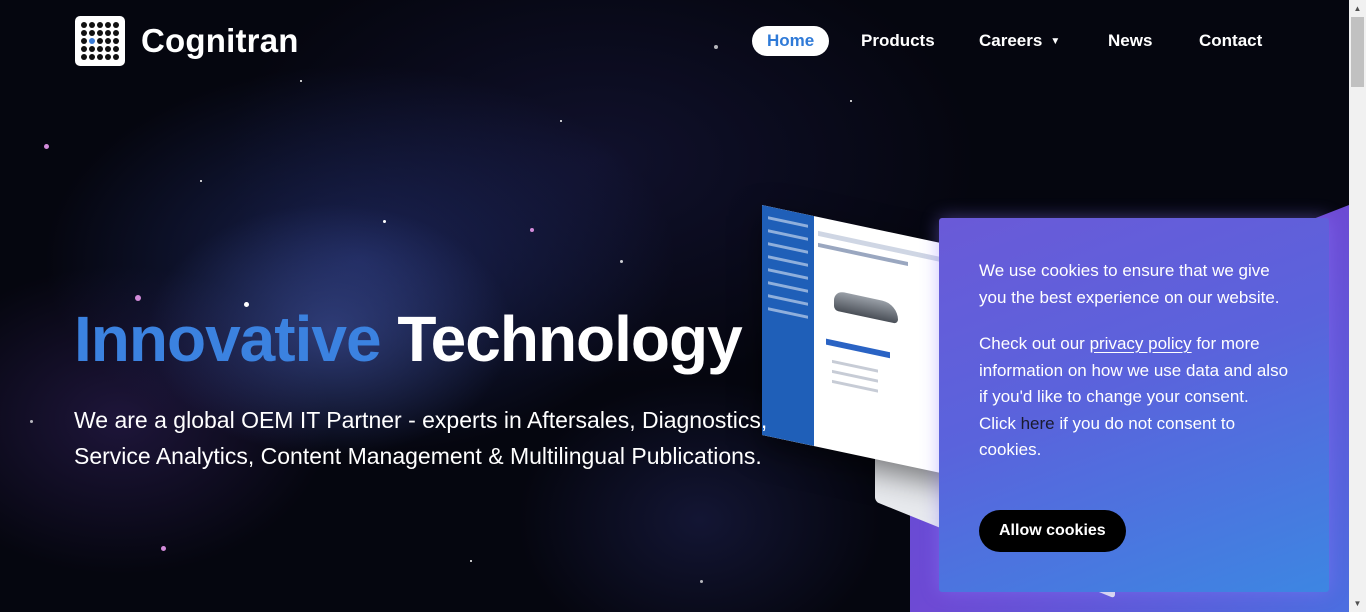 The image size is (1366, 612). Describe the element at coordinates (1230, 41) in the screenshot. I see `nav-contact: Contact` at that location.